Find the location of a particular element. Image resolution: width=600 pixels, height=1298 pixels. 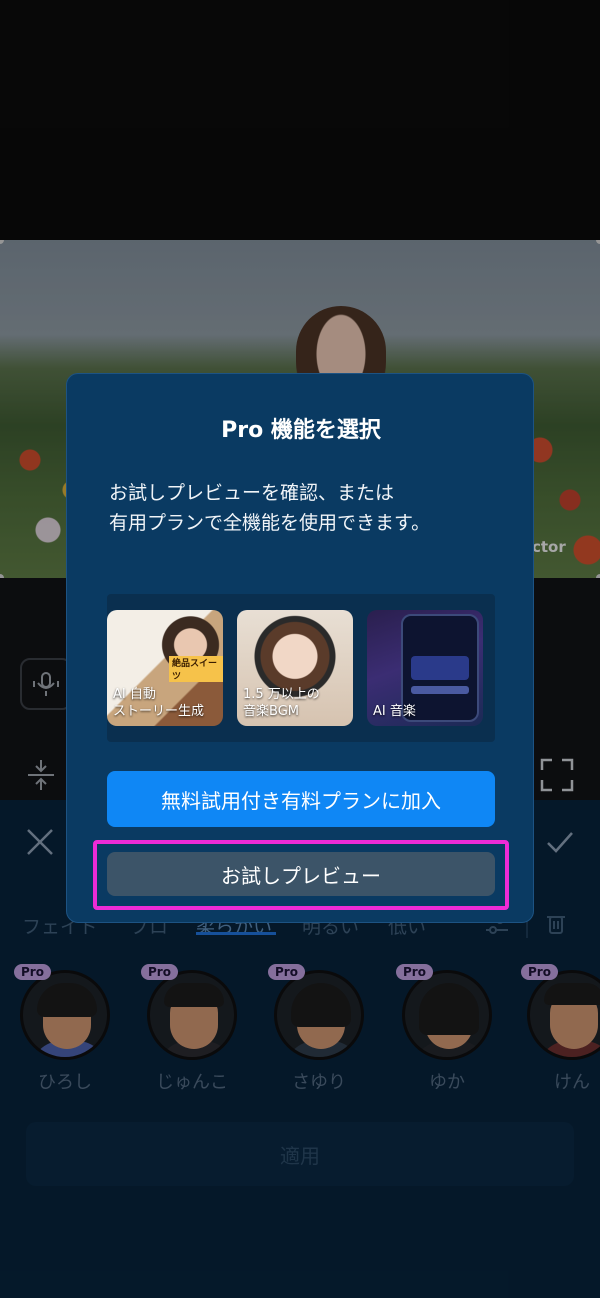

feature-label-line1: AI 自動 is located at coordinates (134, 694).